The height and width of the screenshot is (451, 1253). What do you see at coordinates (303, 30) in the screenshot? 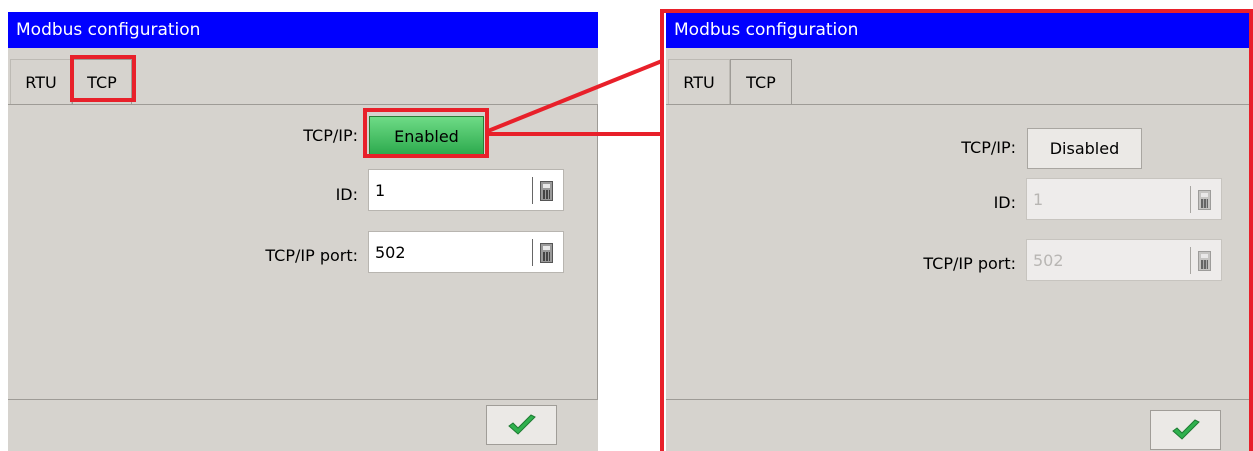
I see `window-title: Modbus configuration` at bounding box center [303, 30].